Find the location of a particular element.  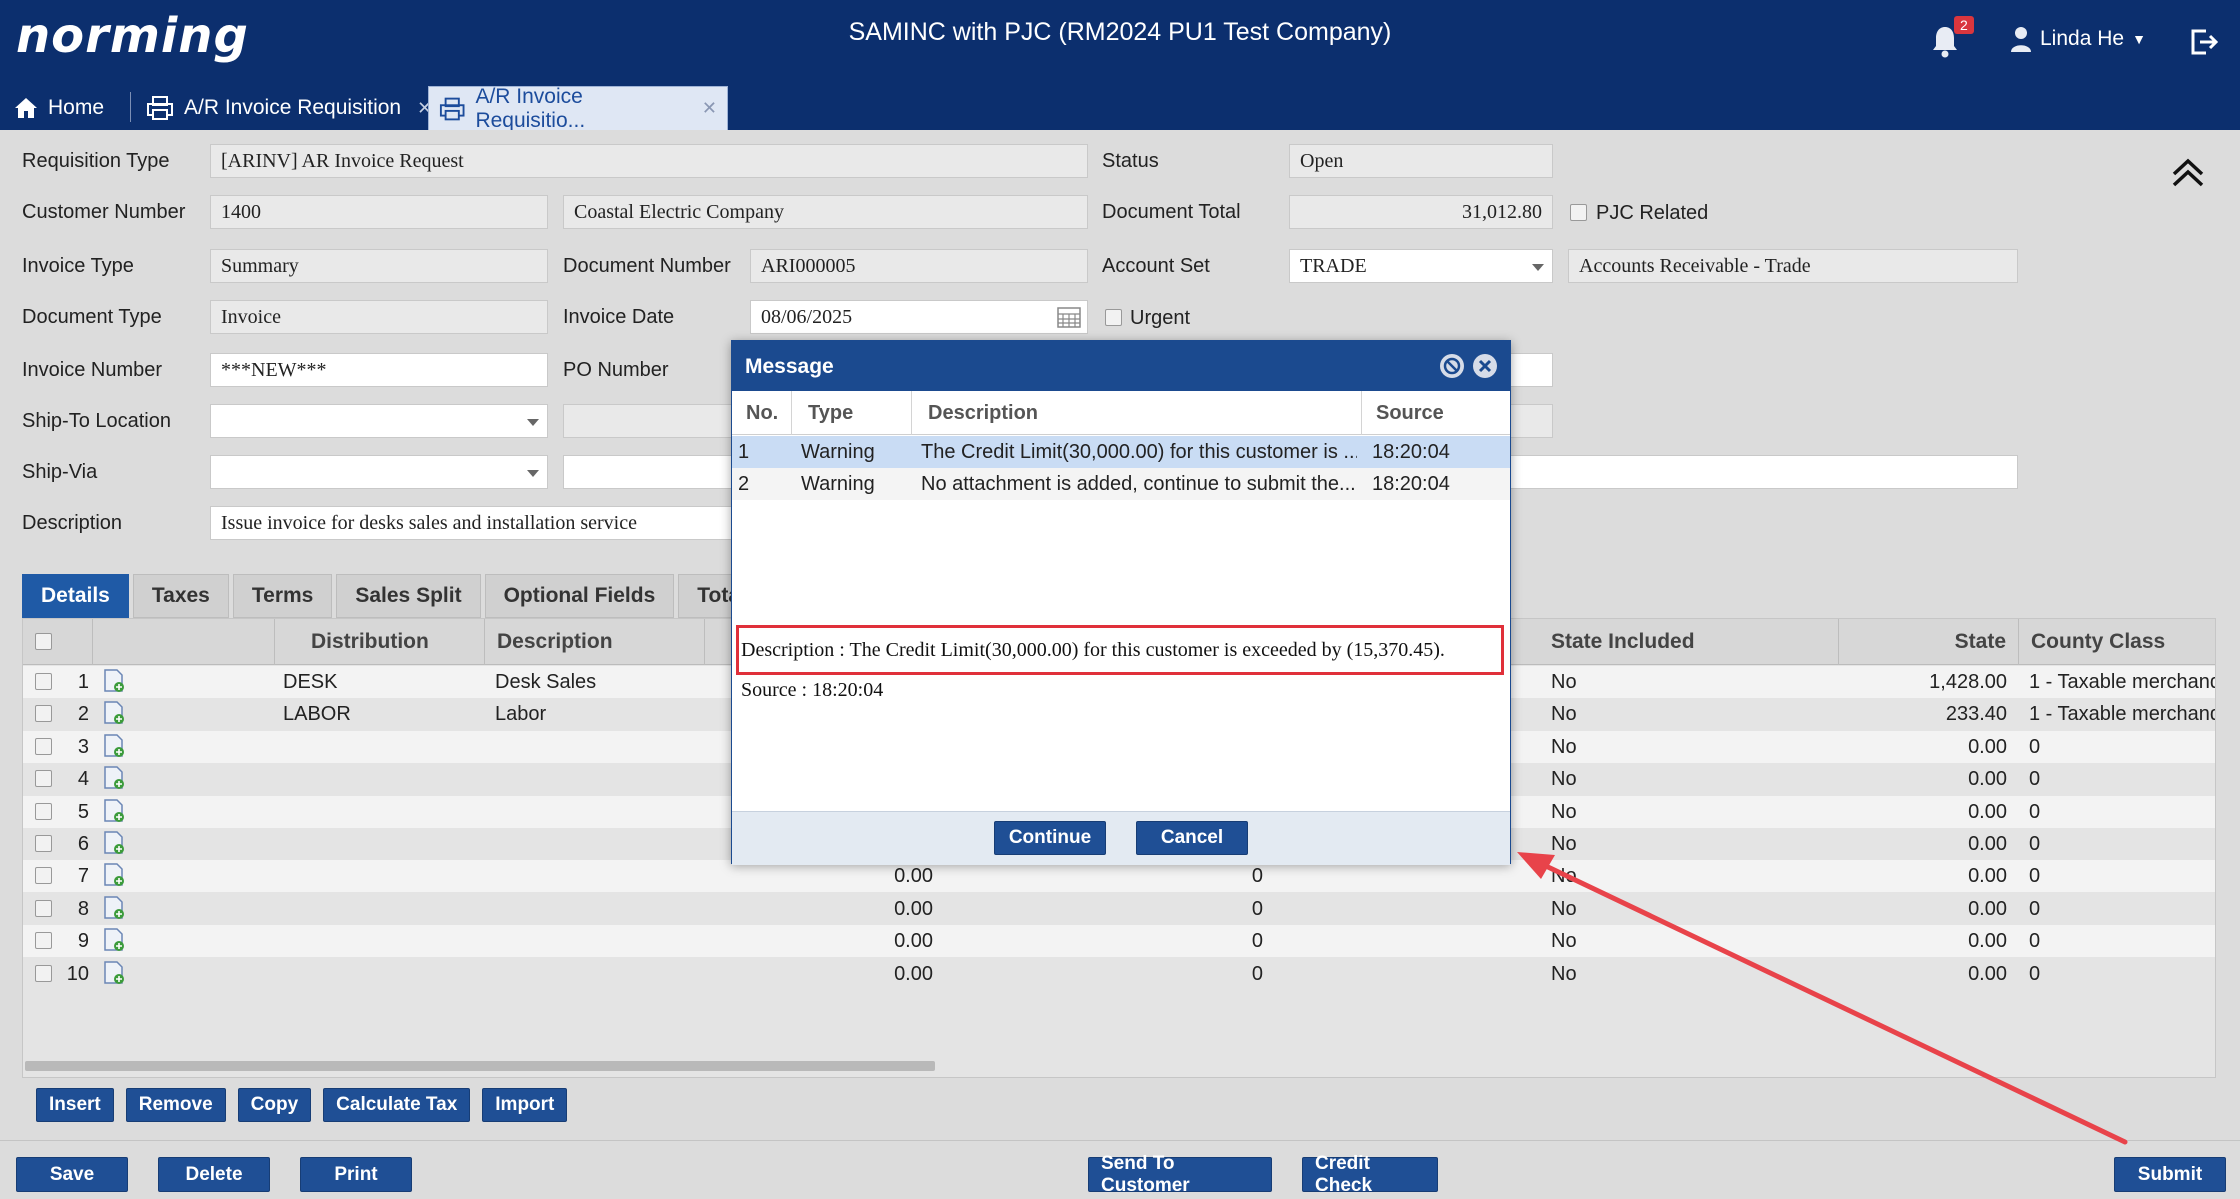

account-set-description: Accounts Receivable - Trade is located at coordinates (1793, 266).